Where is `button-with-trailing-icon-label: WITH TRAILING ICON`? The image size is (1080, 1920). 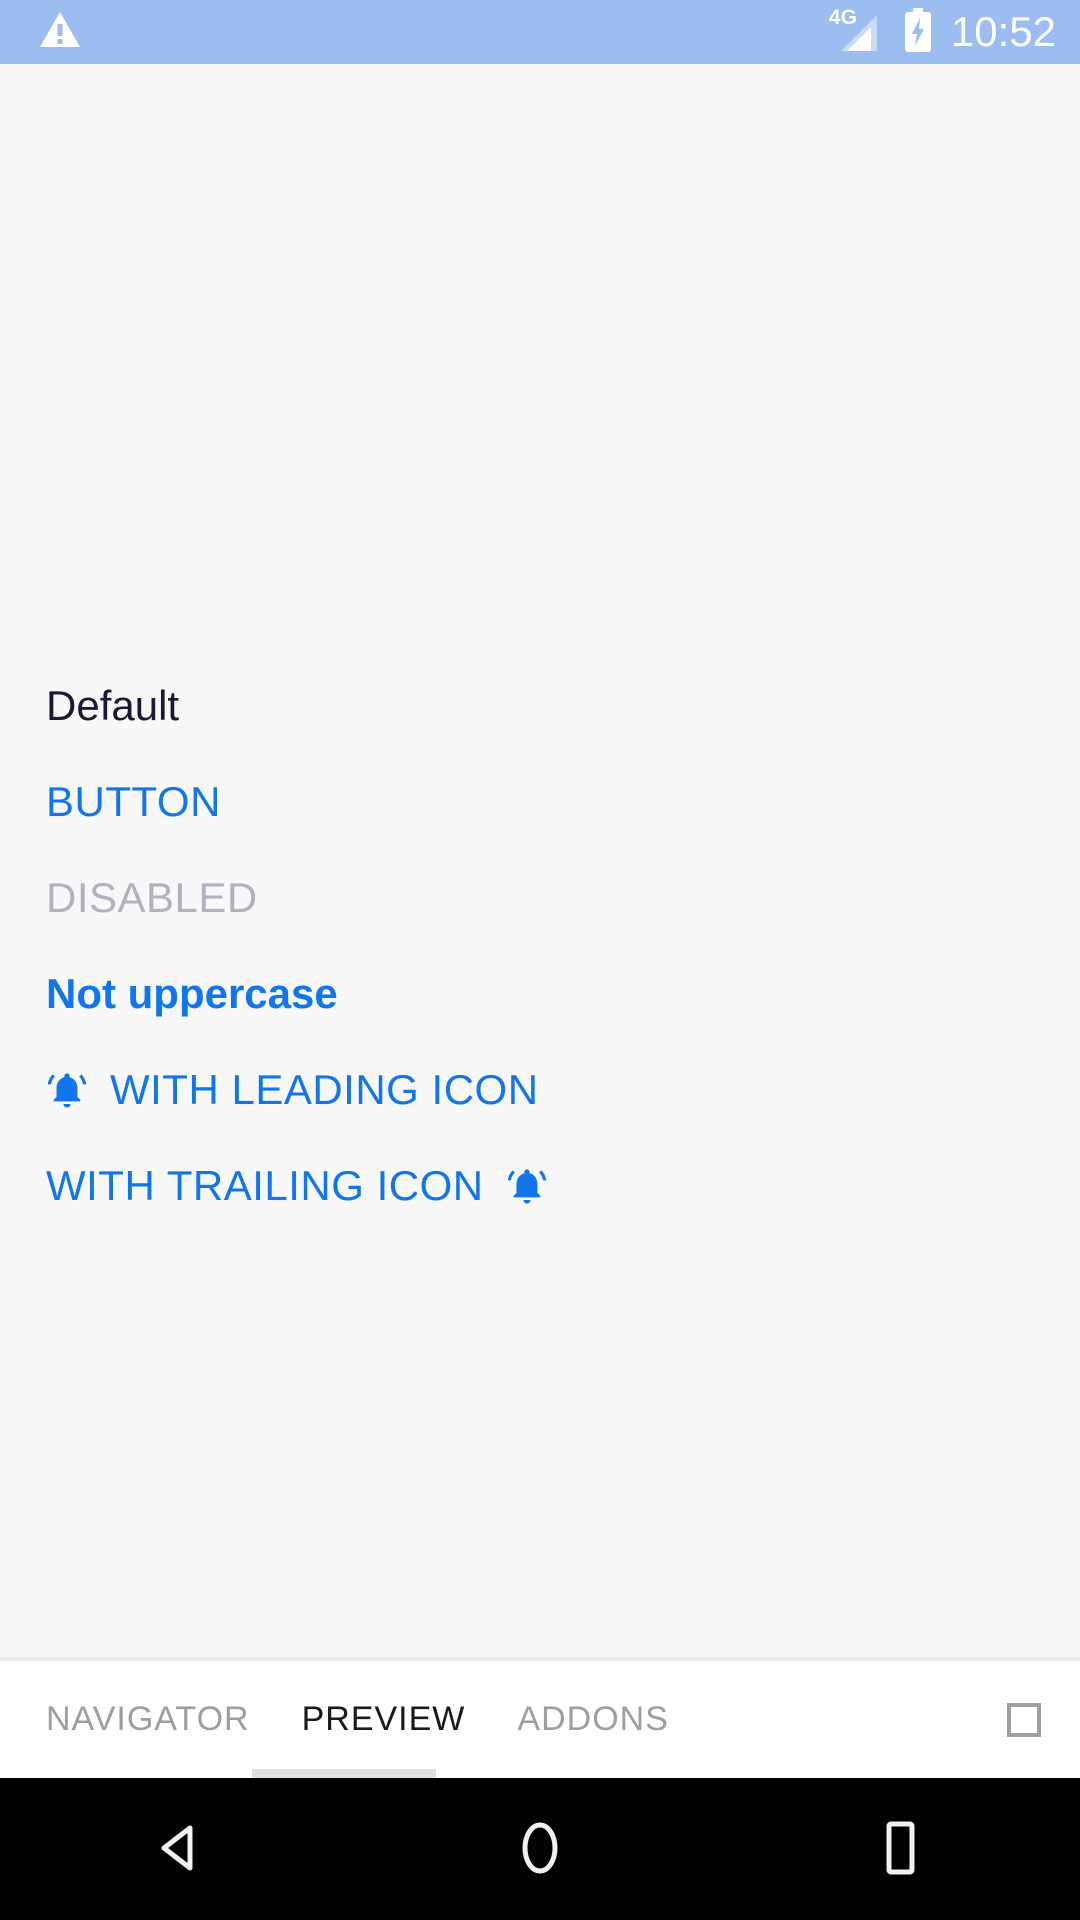 button-with-trailing-icon-label: WITH TRAILING ICON is located at coordinates (265, 1185).